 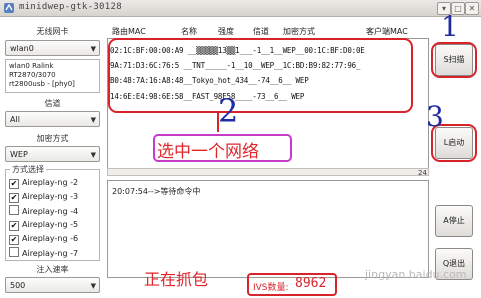 I want to click on header-signal: 强度, so click(x=226, y=31).